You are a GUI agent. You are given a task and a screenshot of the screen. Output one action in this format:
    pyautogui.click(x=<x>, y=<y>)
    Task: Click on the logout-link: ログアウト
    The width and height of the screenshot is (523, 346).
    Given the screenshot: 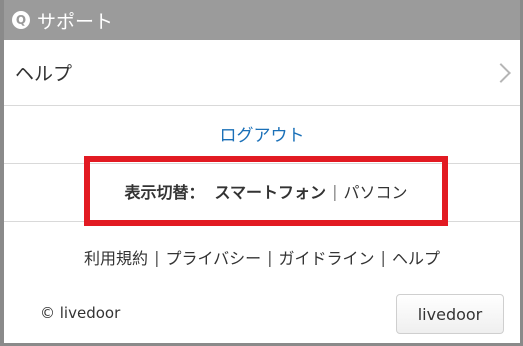 What is the action you would take?
    pyautogui.click(x=262, y=133)
    